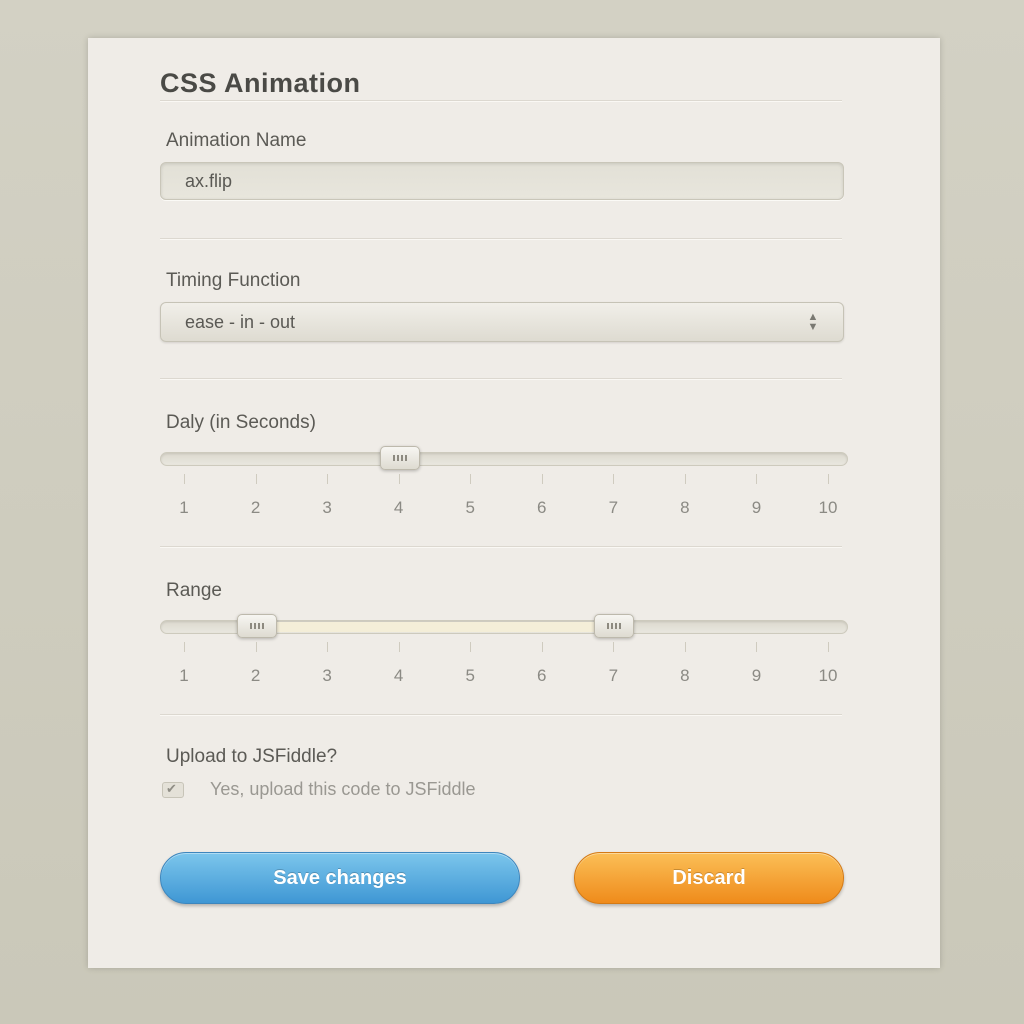 This screenshot has height=1024, width=1024. What do you see at coordinates (470, 507) in the screenshot?
I see `delay-tick-label: 5` at bounding box center [470, 507].